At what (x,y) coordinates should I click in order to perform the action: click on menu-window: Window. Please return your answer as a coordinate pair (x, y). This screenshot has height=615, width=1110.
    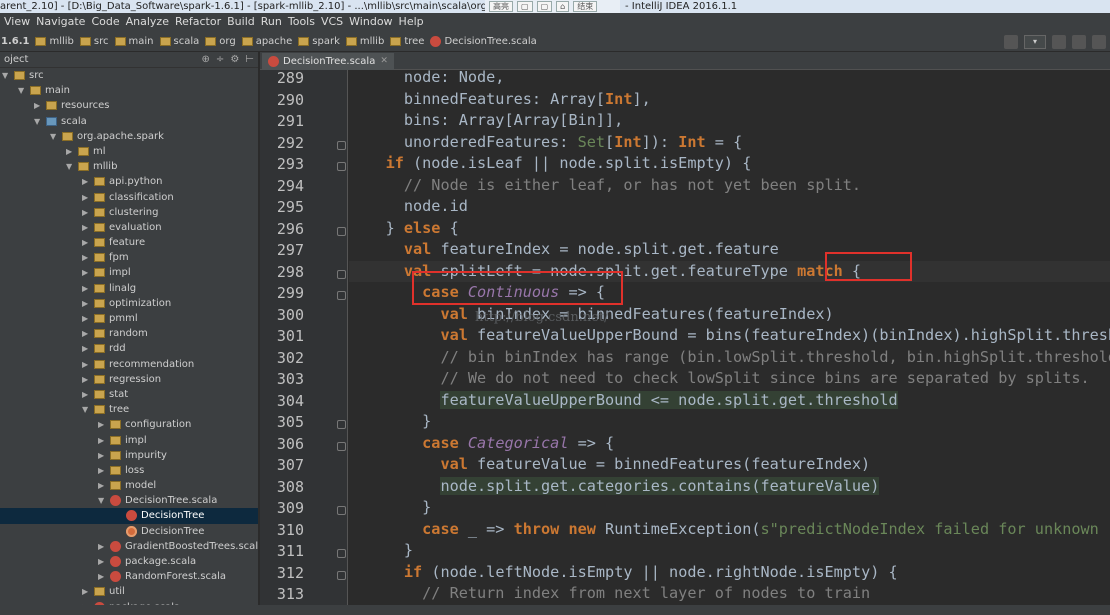
    Looking at the image, I should click on (370, 22).